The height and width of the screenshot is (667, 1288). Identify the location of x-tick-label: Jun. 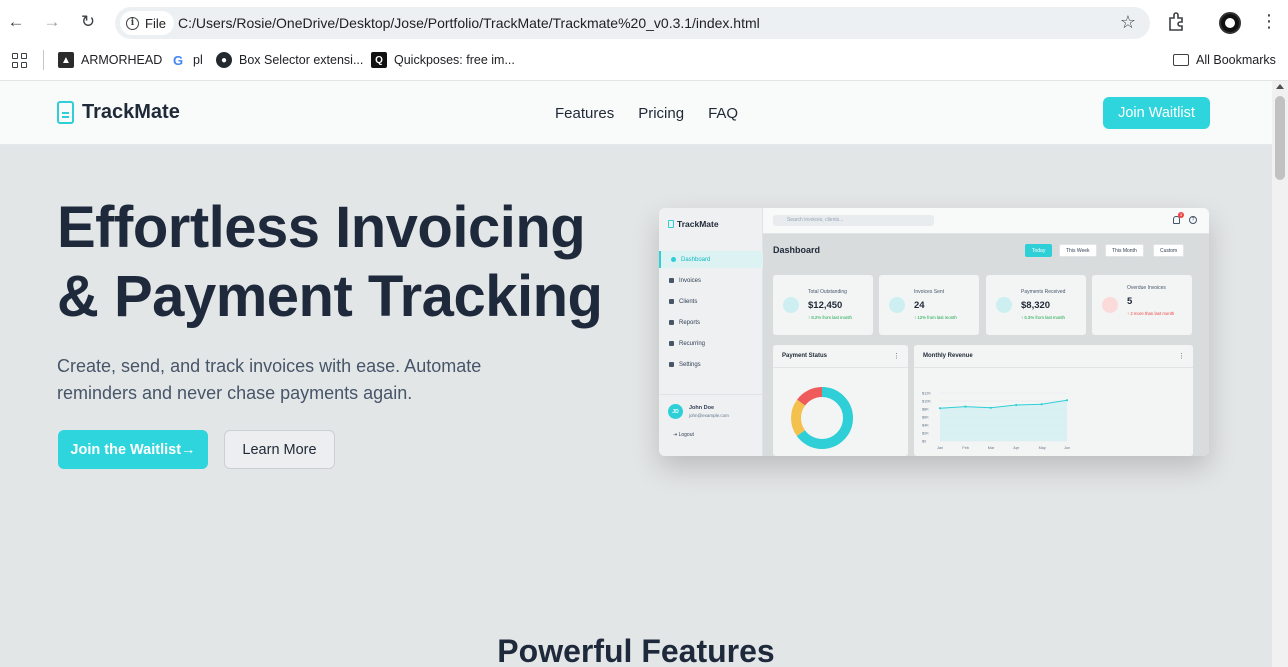
(1067, 448).